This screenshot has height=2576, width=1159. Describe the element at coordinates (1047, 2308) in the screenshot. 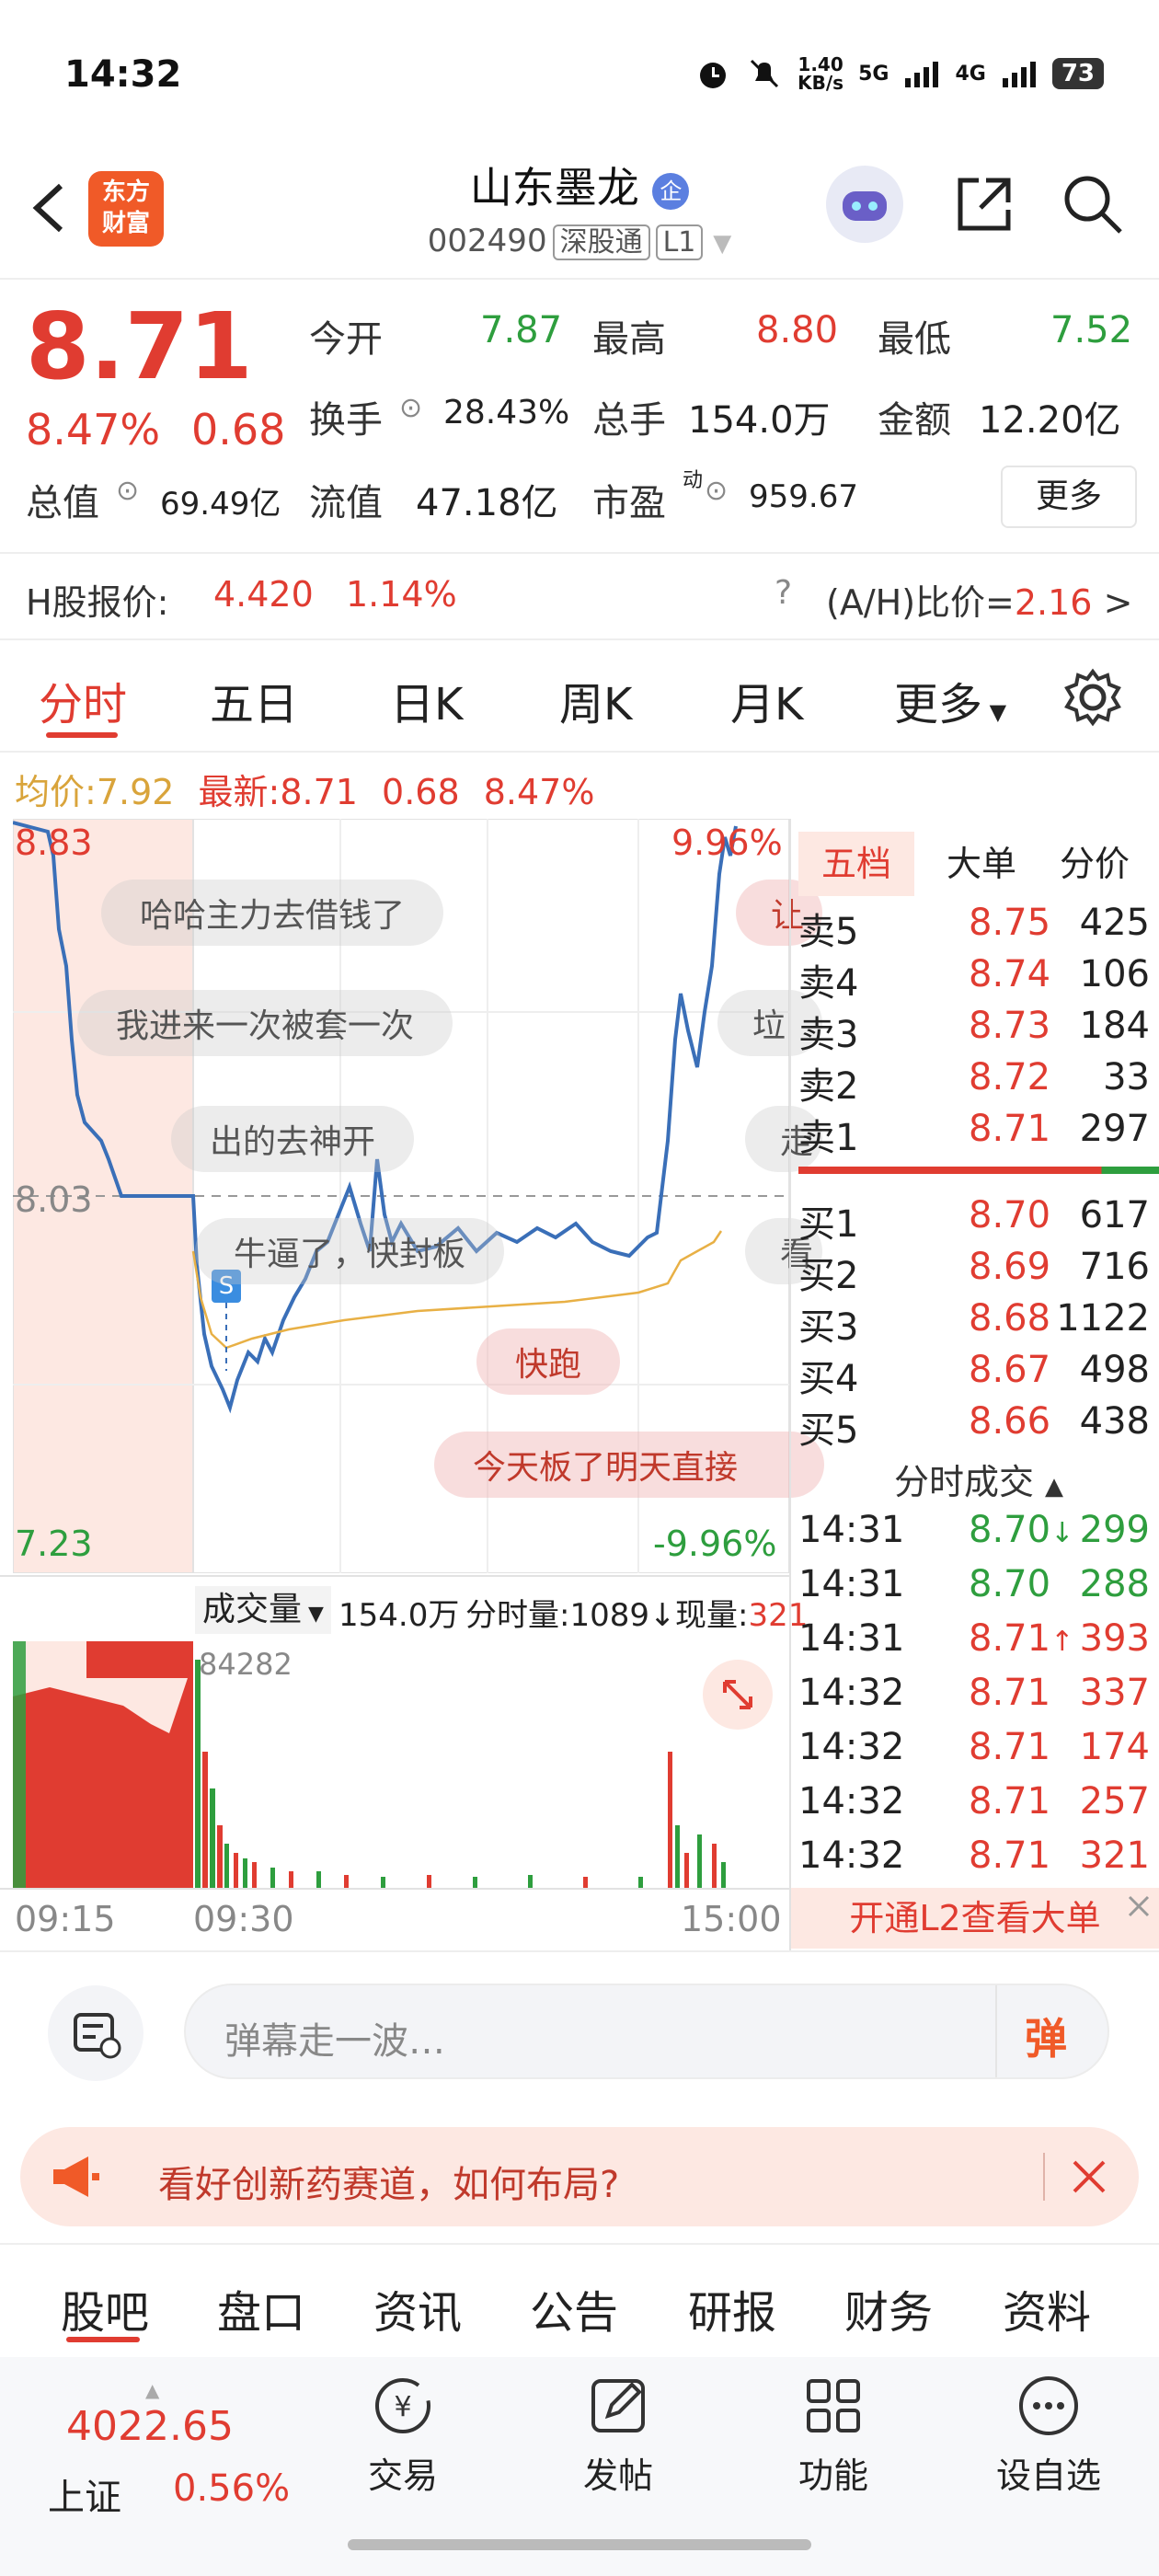

I see `tab-profile: 资料` at that location.